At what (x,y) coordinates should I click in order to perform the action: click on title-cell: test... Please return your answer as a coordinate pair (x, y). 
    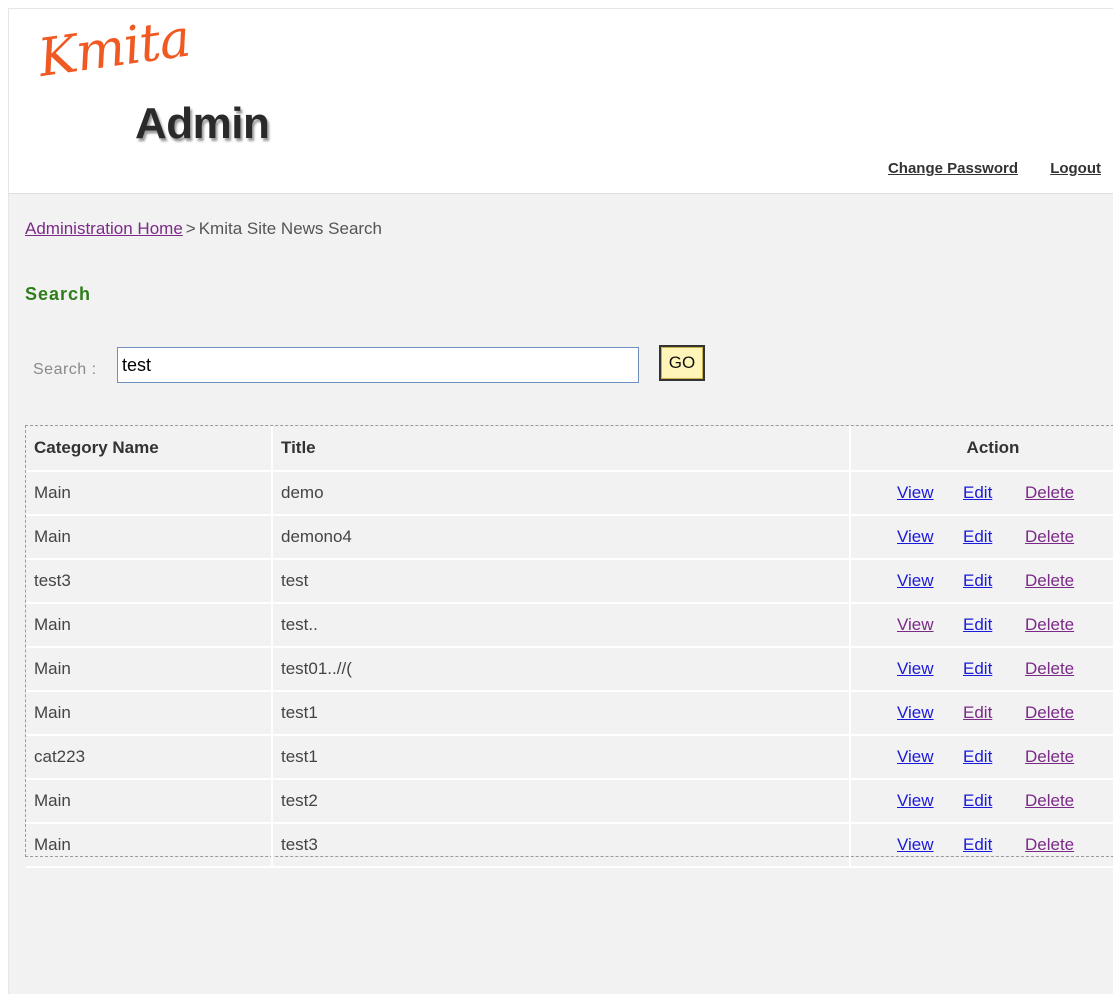
    Looking at the image, I should click on (561, 625).